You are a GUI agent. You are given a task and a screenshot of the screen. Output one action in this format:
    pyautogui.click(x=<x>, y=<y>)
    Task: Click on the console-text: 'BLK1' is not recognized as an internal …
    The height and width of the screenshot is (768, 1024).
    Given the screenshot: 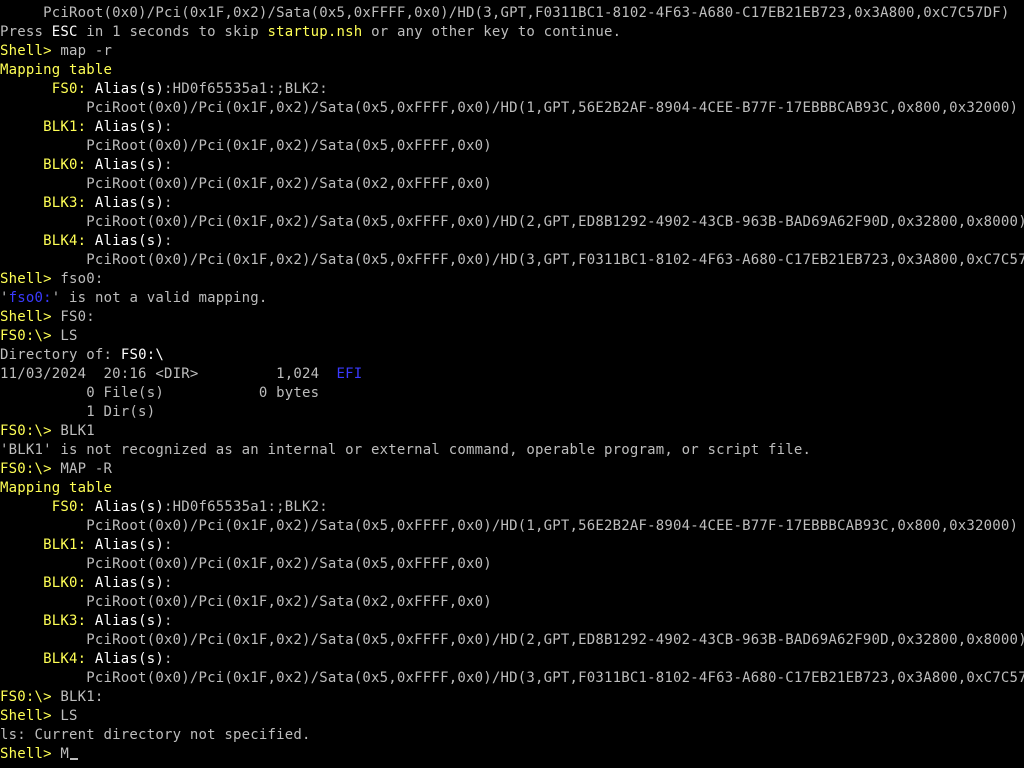 What is the action you would take?
    pyautogui.click(x=406, y=450)
    